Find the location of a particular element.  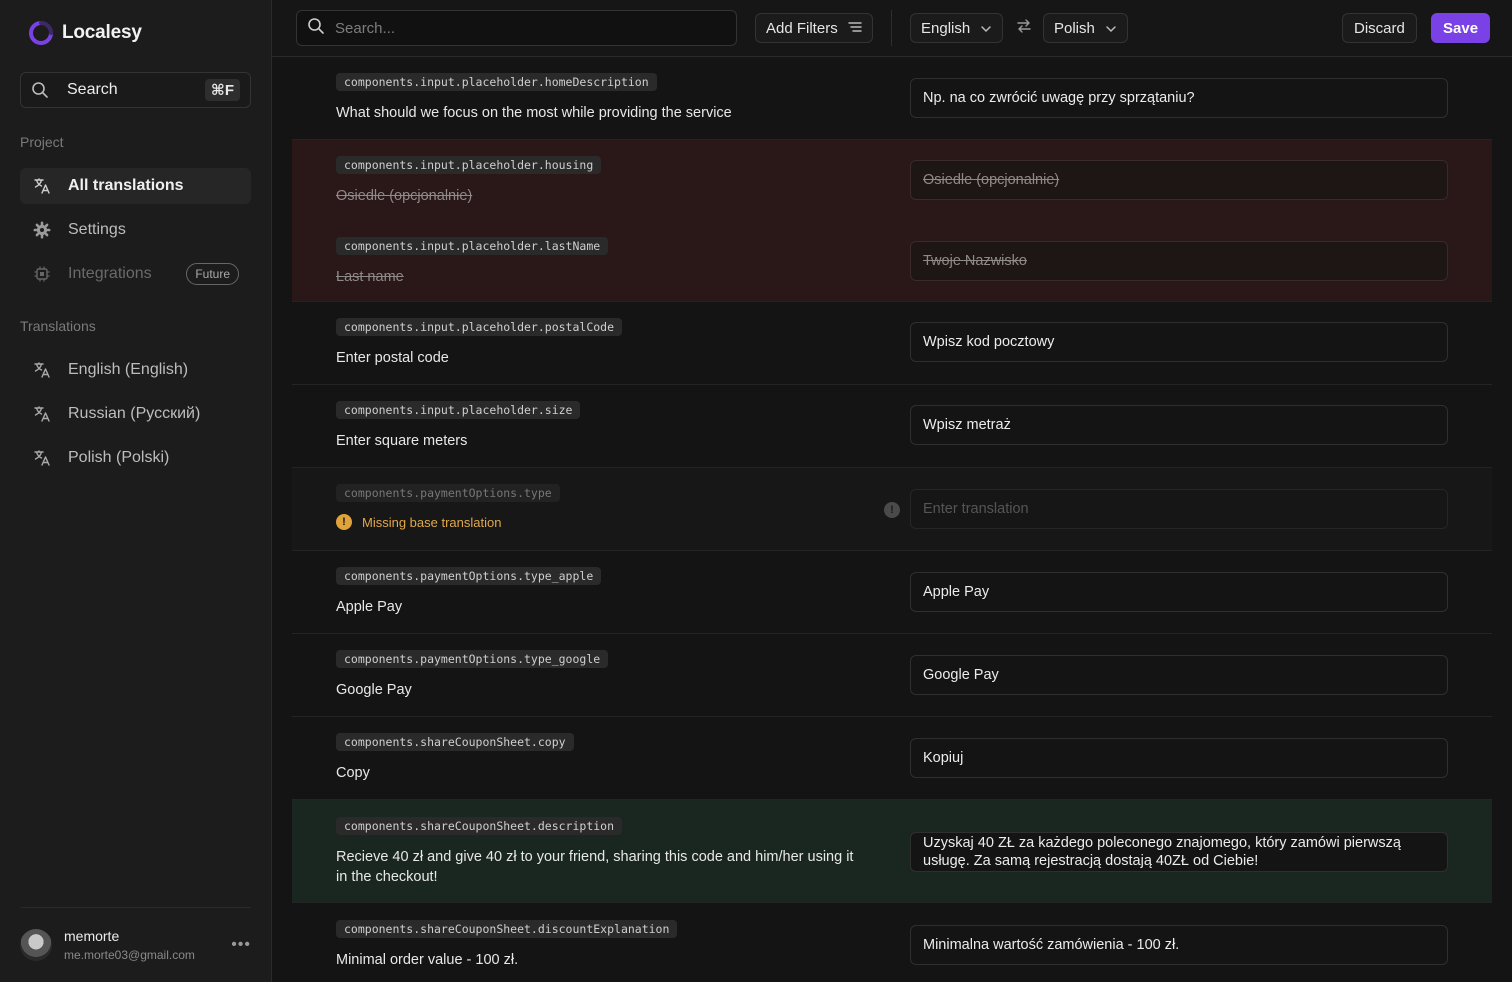

sidebar-item-label: All translations is located at coordinates (126, 185).